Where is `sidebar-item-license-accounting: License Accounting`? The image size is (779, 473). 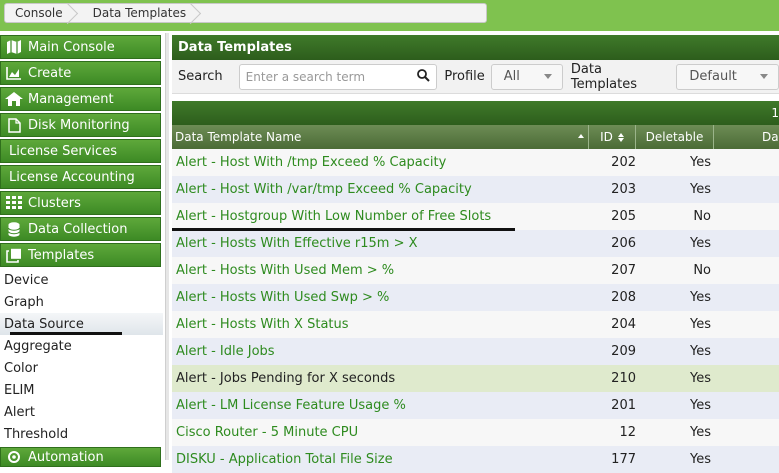
sidebar-item-license-accounting: License Accounting is located at coordinates (80, 177).